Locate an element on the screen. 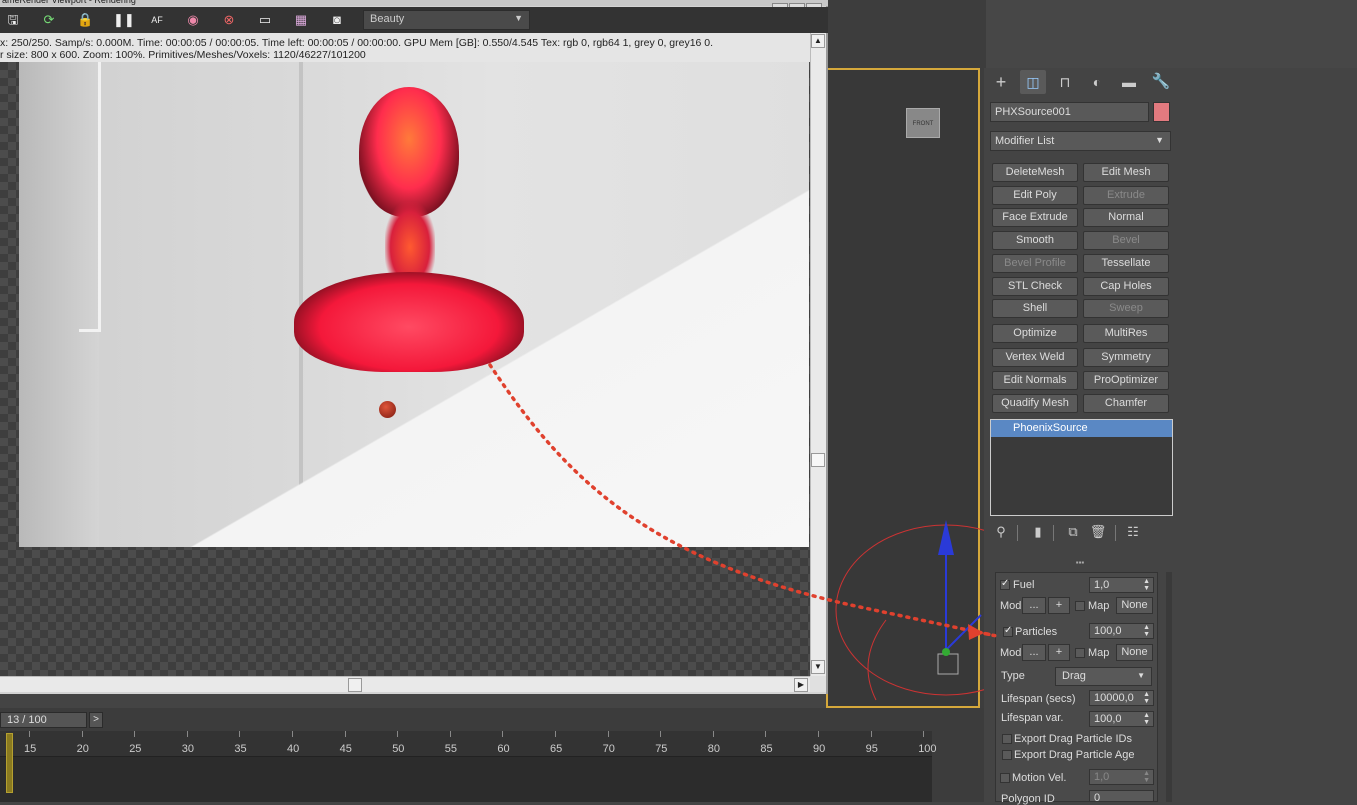  modifier-button-face-extrude: Face Extrude is located at coordinates (1035, 217).